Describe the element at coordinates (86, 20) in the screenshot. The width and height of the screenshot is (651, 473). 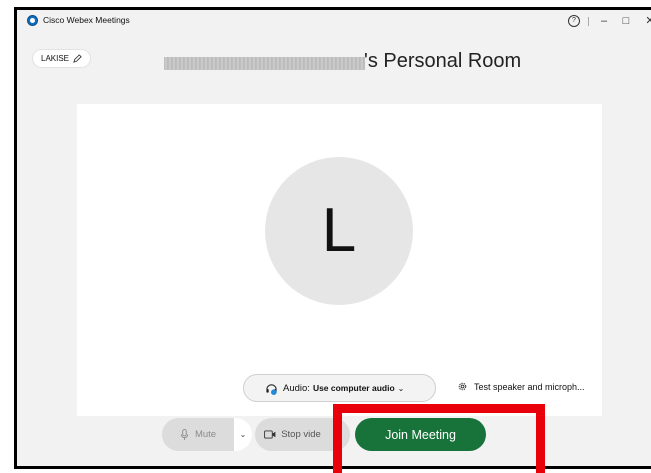
I see `window-title: Cisco Webex Meetings` at that location.